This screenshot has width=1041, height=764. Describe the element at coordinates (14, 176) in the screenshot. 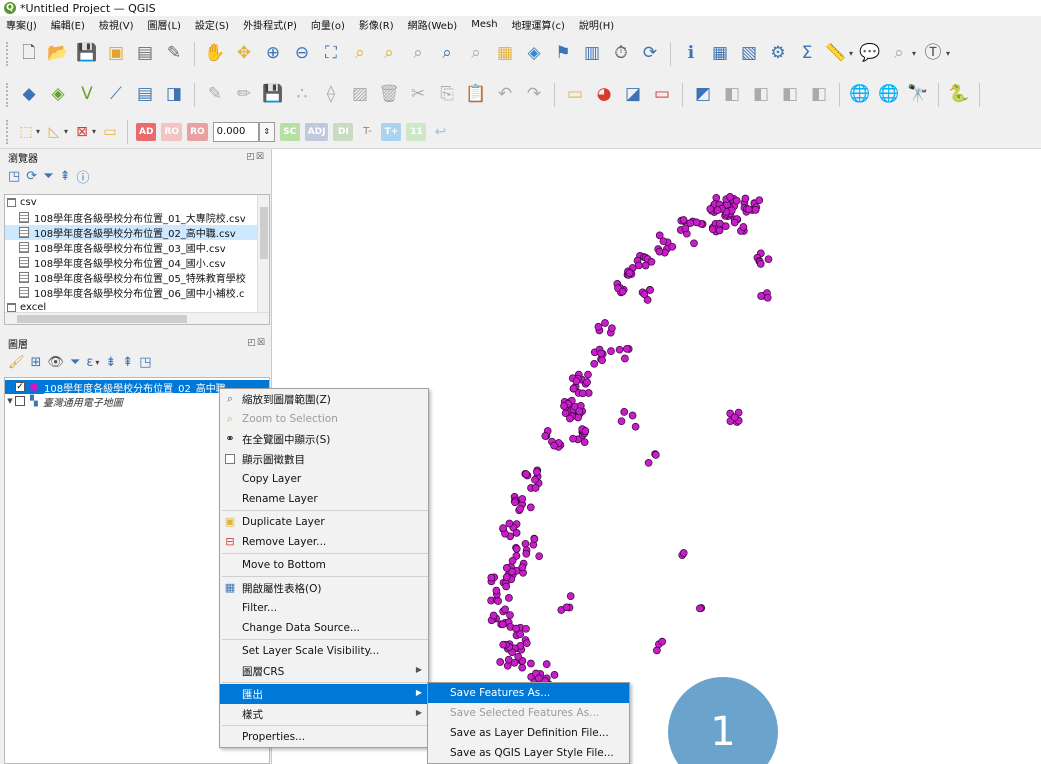

I see `add-selected-layers-icon: ◳` at that location.